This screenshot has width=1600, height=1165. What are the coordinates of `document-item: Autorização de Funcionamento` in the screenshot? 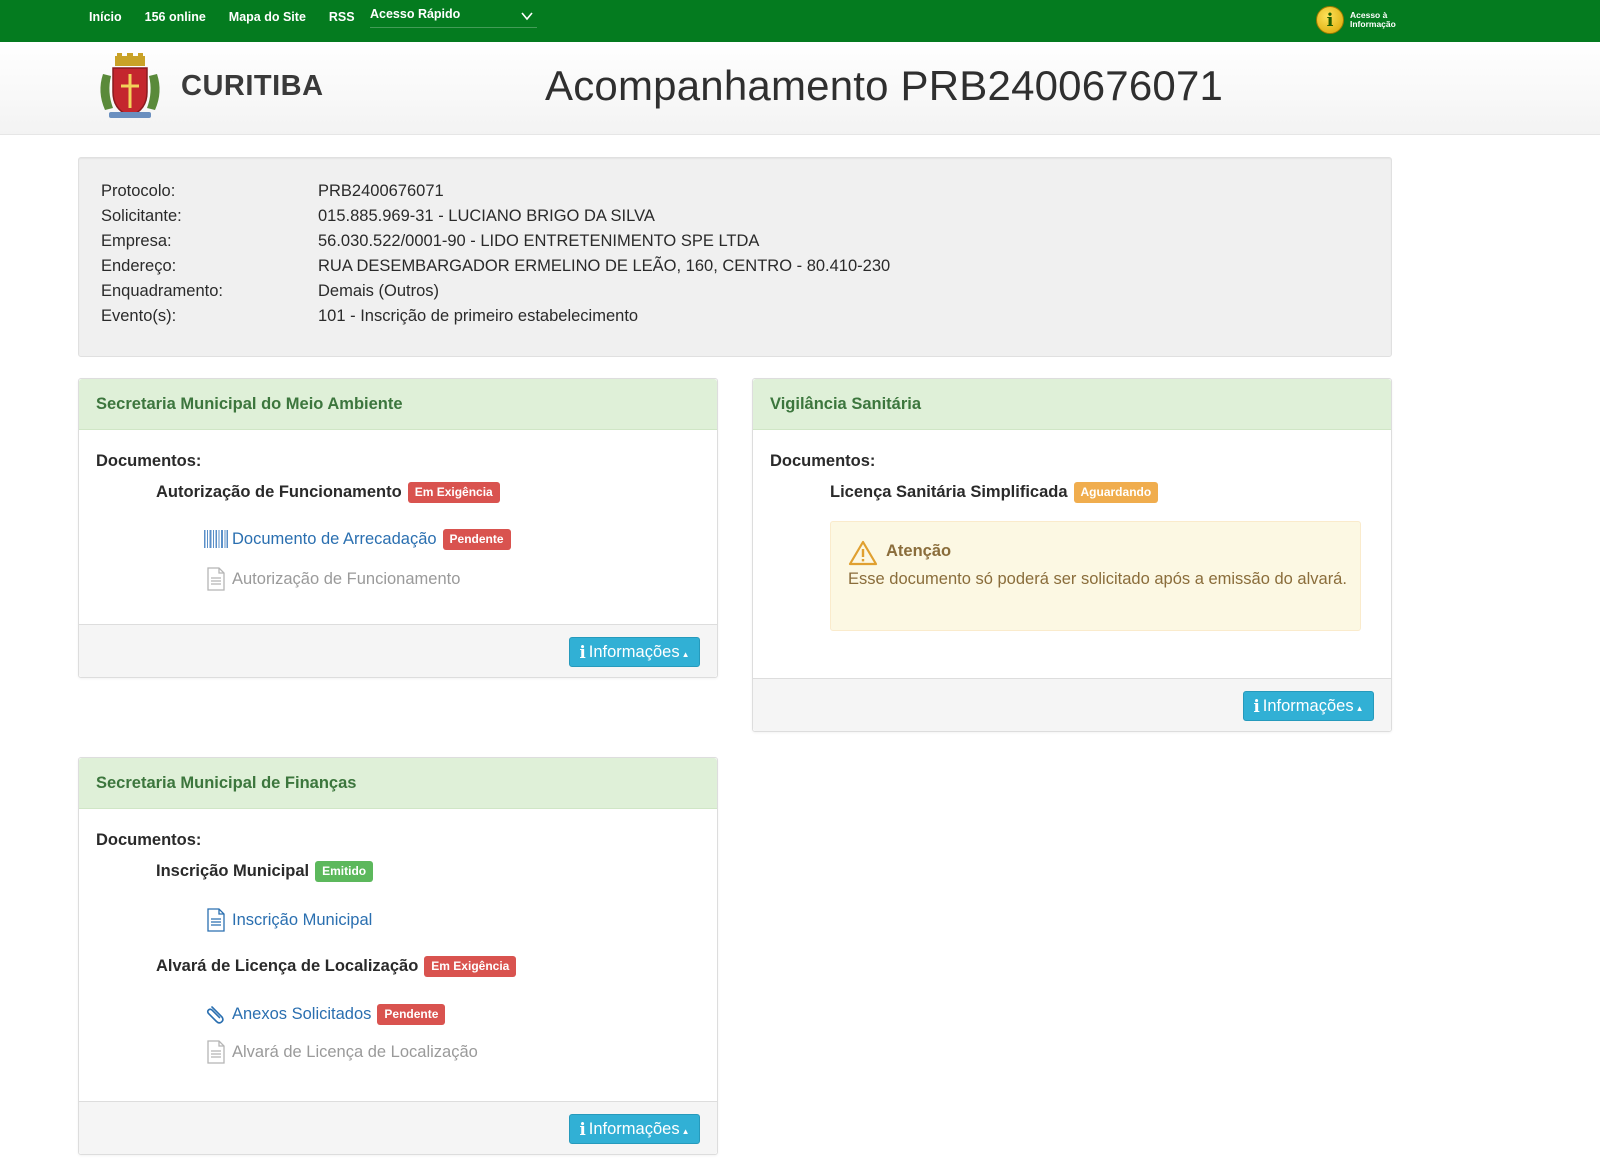 It's located at (332, 579).